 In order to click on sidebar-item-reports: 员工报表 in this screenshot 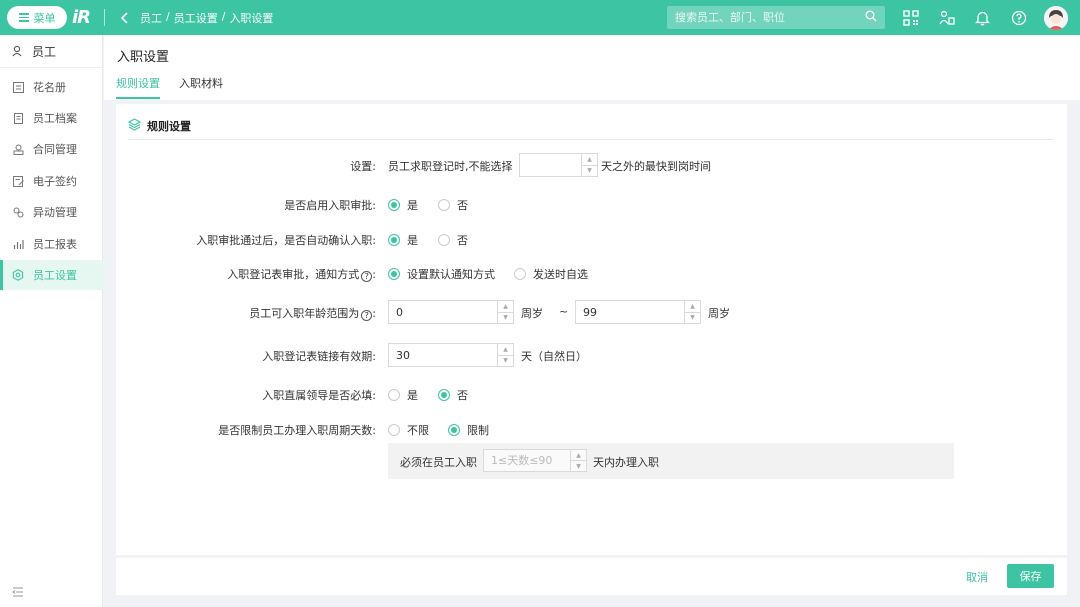, I will do `click(51, 244)`.